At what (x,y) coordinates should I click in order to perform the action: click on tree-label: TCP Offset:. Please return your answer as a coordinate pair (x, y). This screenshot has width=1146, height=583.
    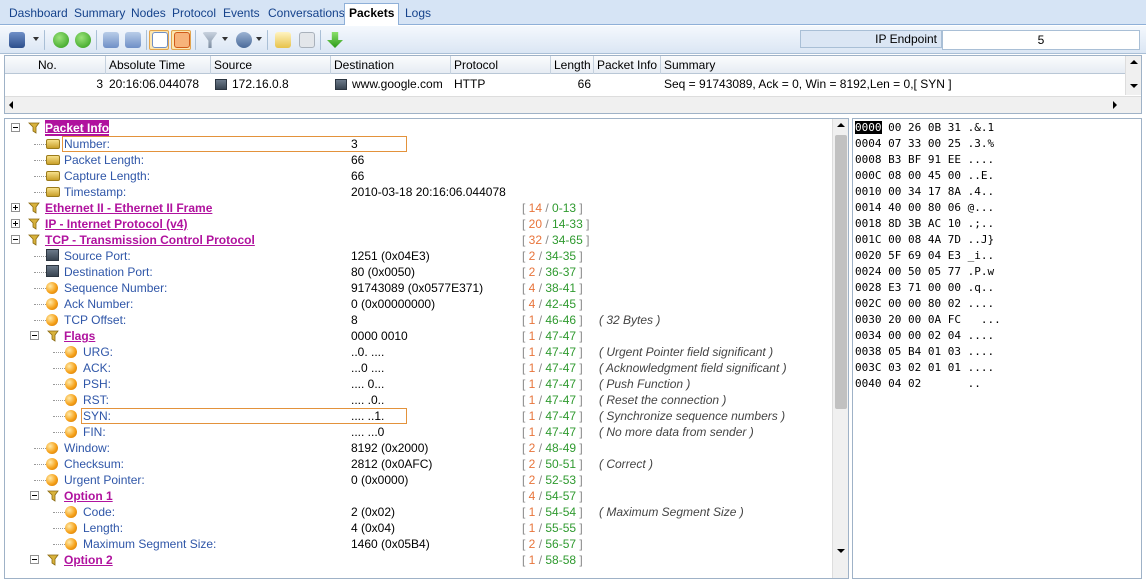
    Looking at the image, I should click on (95, 320).